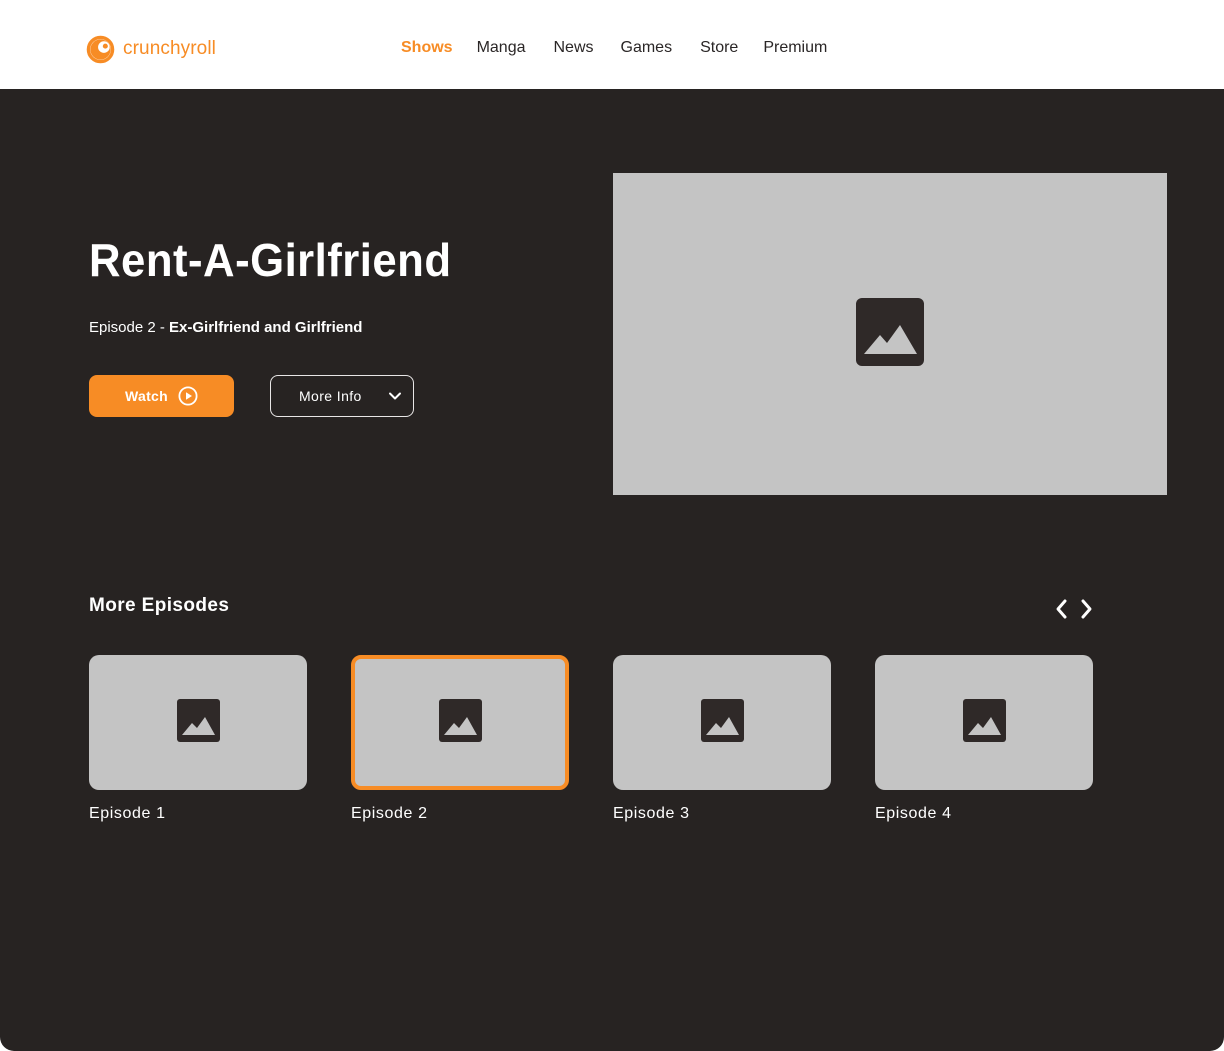 This screenshot has height=1051, width=1224. Describe the element at coordinates (573, 48) in the screenshot. I see `nav-item-news: News` at that location.